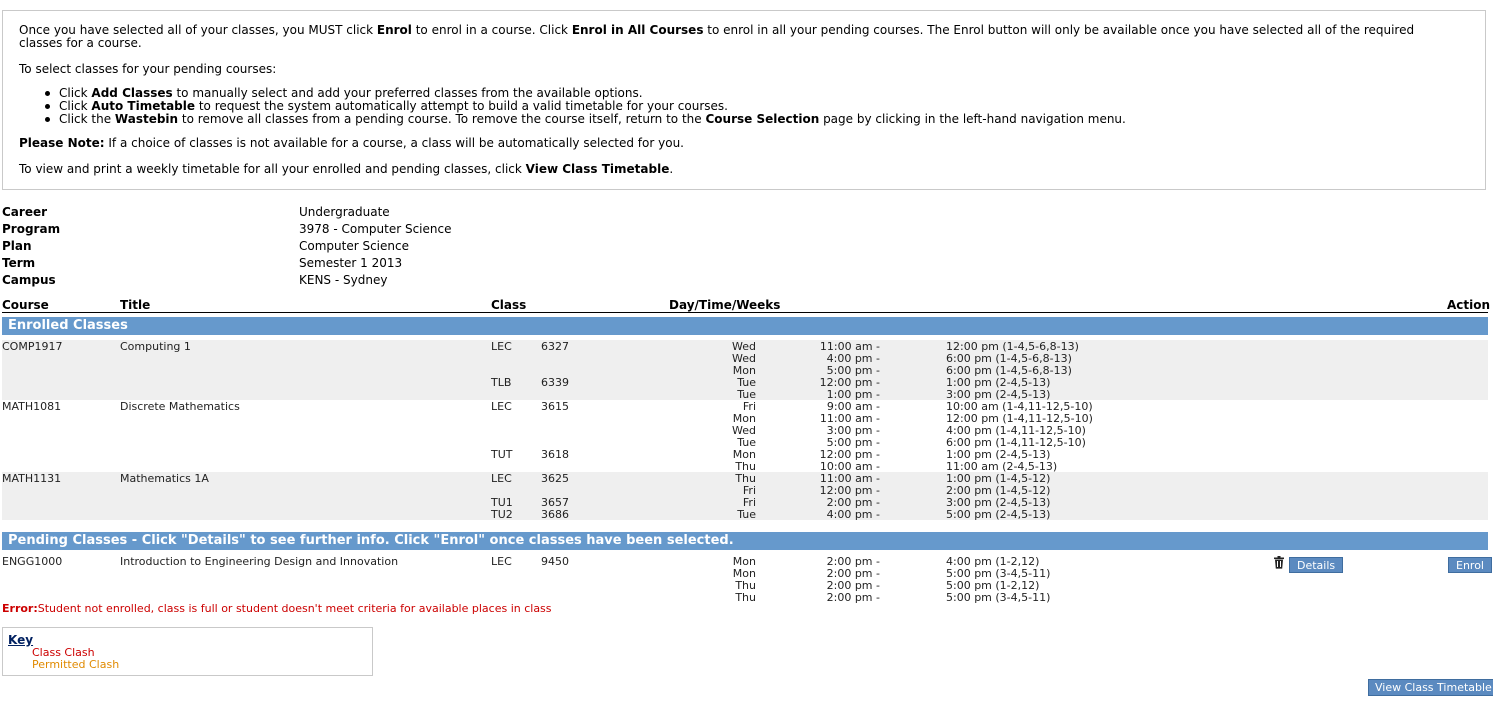 The image size is (1493, 712). What do you see at coordinates (998, 597) in the screenshot?
I see `class-end-time: 5:00 pm (3-4,5-11)` at bounding box center [998, 597].